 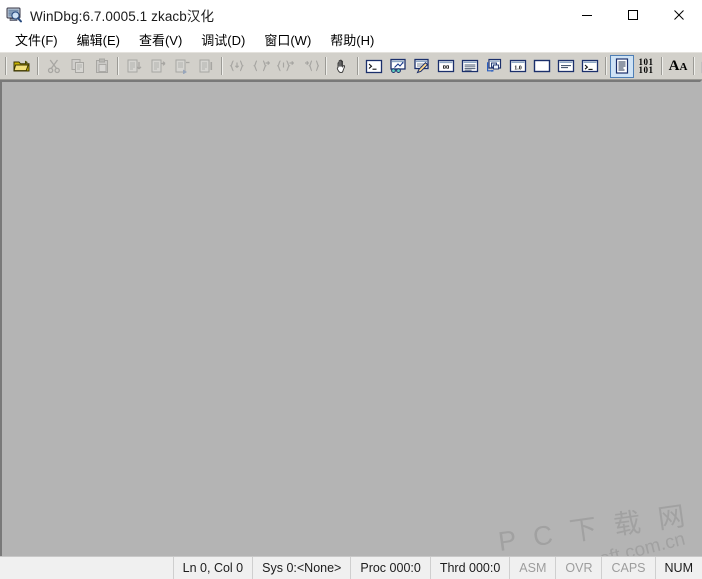 What do you see at coordinates (700, 66) in the screenshot?
I see `log-notes-icon` at bounding box center [700, 66].